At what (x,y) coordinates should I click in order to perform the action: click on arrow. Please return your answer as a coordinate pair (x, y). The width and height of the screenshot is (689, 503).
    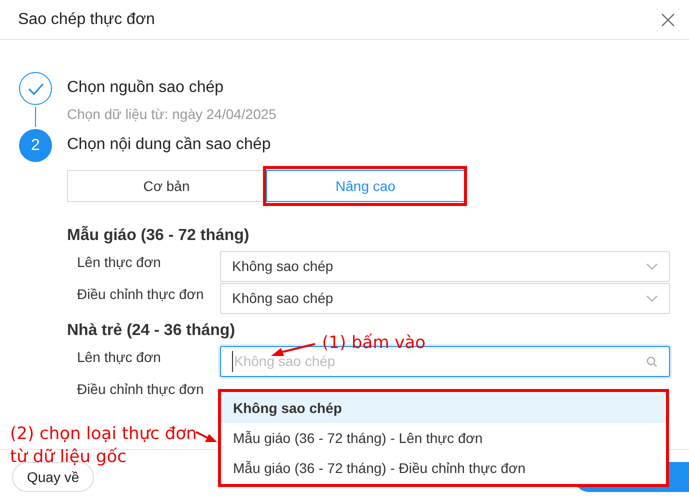
    Looking at the image, I should click on (293, 349).